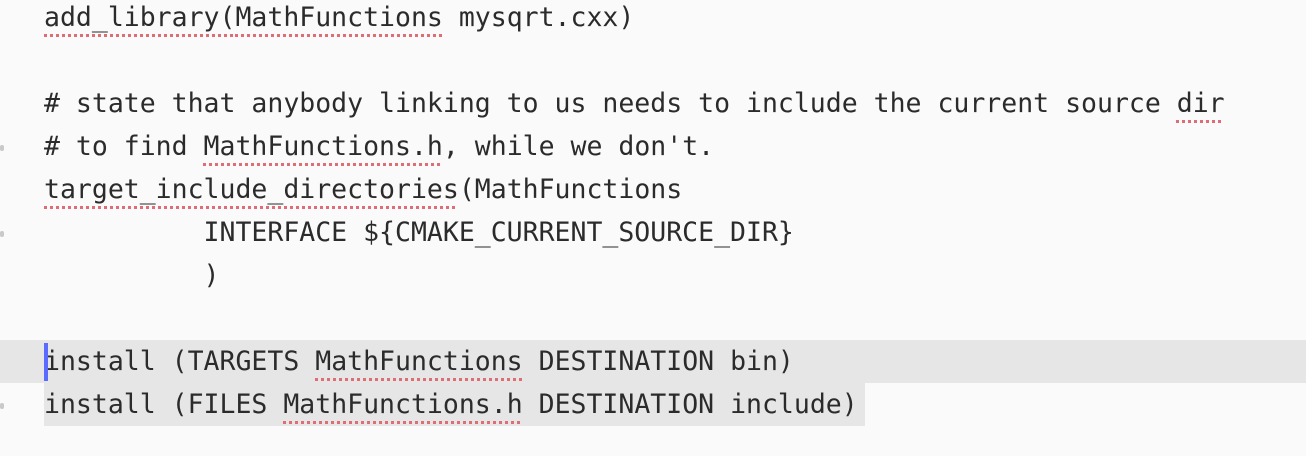 Image resolution: width=1306 pixels, height=456 pixels. Describe the element at coordinates (140, 17) in the screenshot. I see `spell-error-word: add_library(` at that location.